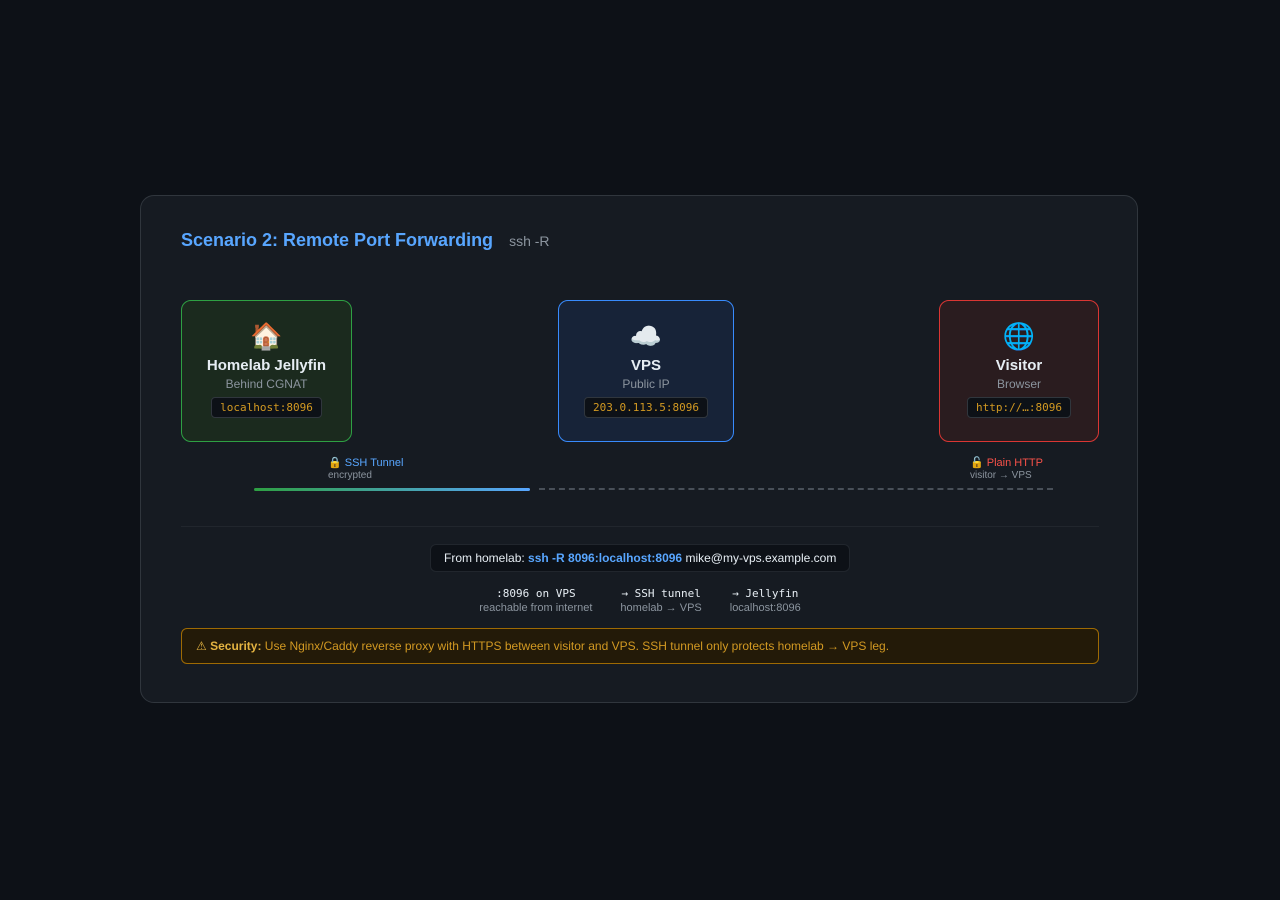 The image size is (1280, 900). I want to click on vps-node: ☁️ VPS Public IP 203.0.113.5:8096, so click(646, 371).